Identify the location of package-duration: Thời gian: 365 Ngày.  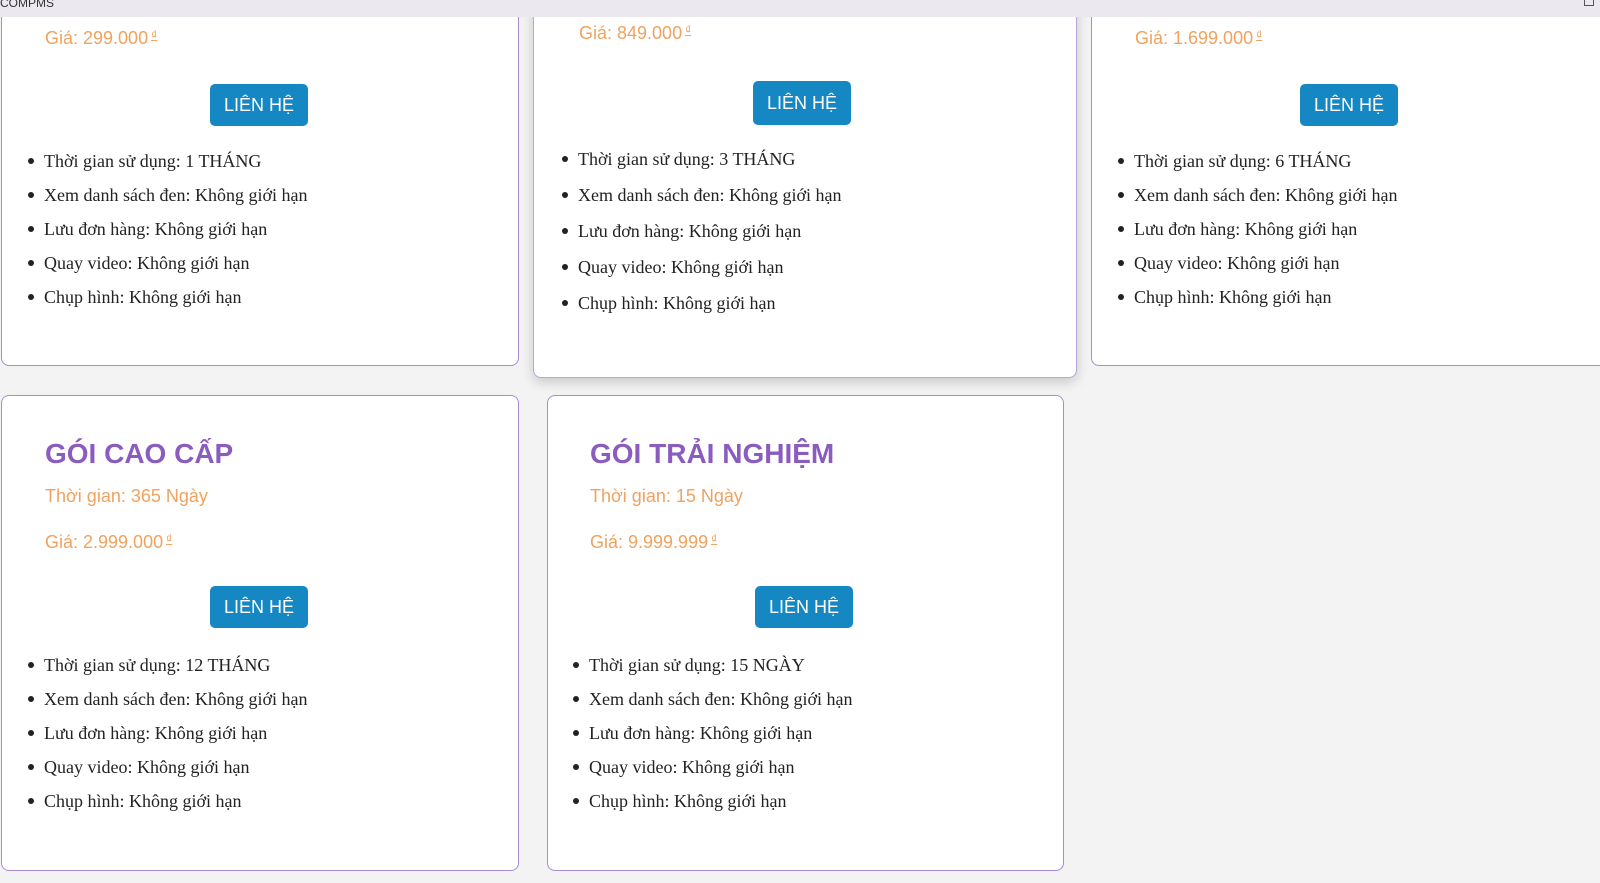
(126, 496).